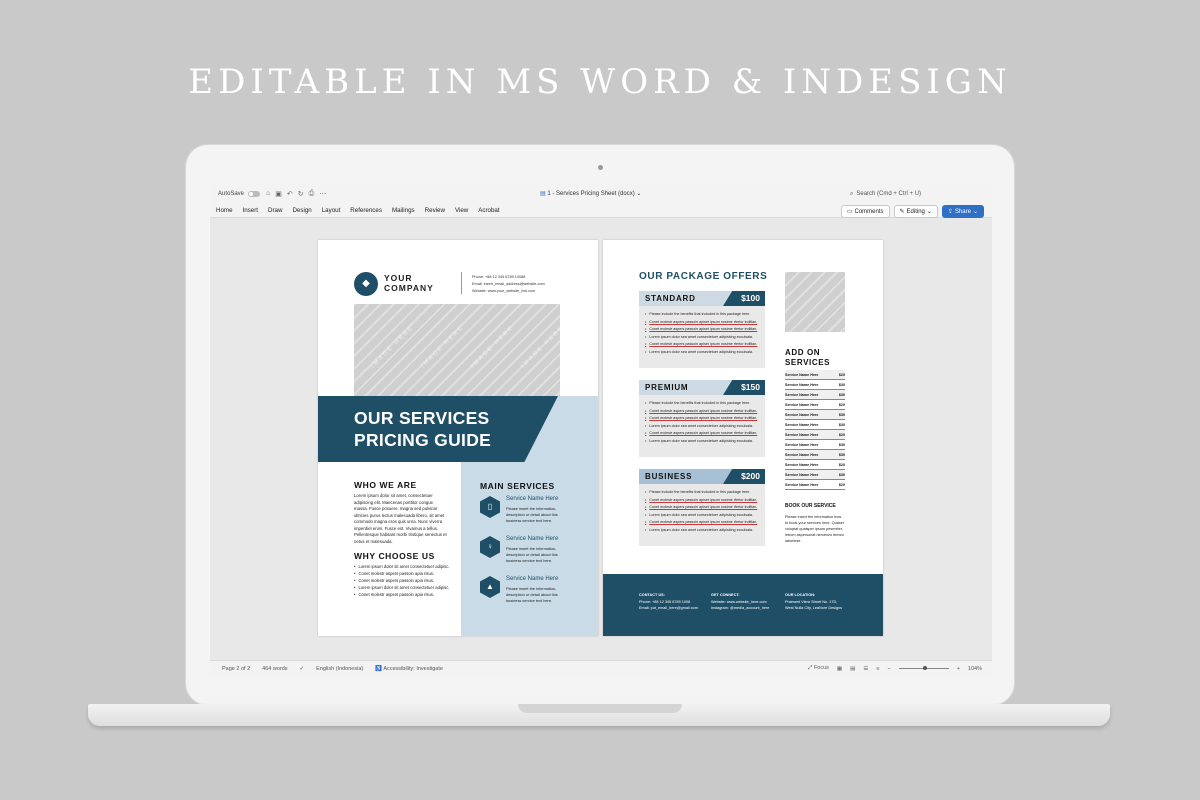  I want to click on autosave-label: AutoSave, so click(231, 194).